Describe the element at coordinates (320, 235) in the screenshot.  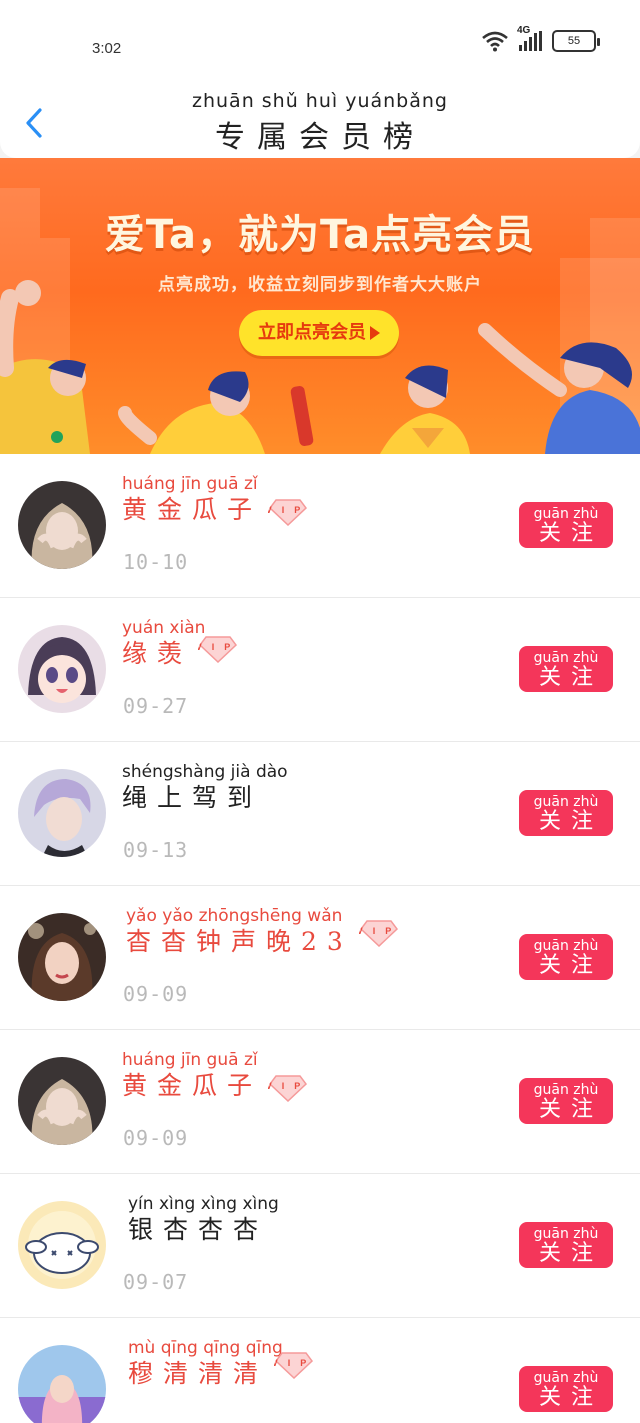
I see `banner-headline: 爱Ta，就为Ta点亮会员` at that location.